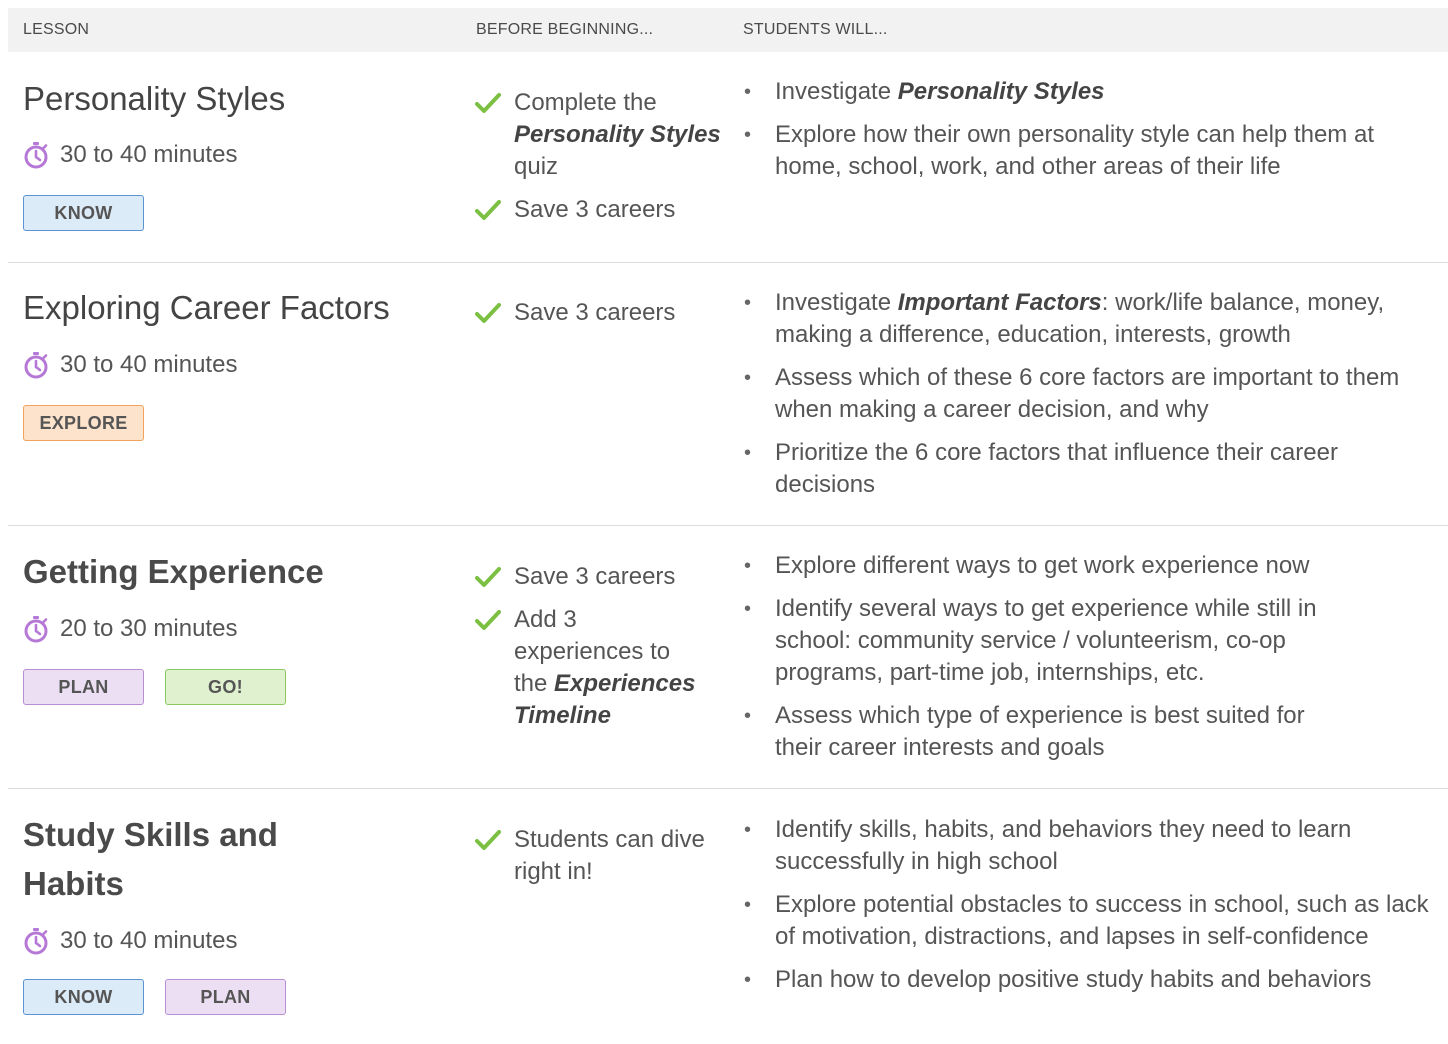 The width and height of the screenshot is (1448, 1044). Describe the element at coordinates (154, 98) in the screenshot. I see `lesson-title: Personality Styles` at that location.